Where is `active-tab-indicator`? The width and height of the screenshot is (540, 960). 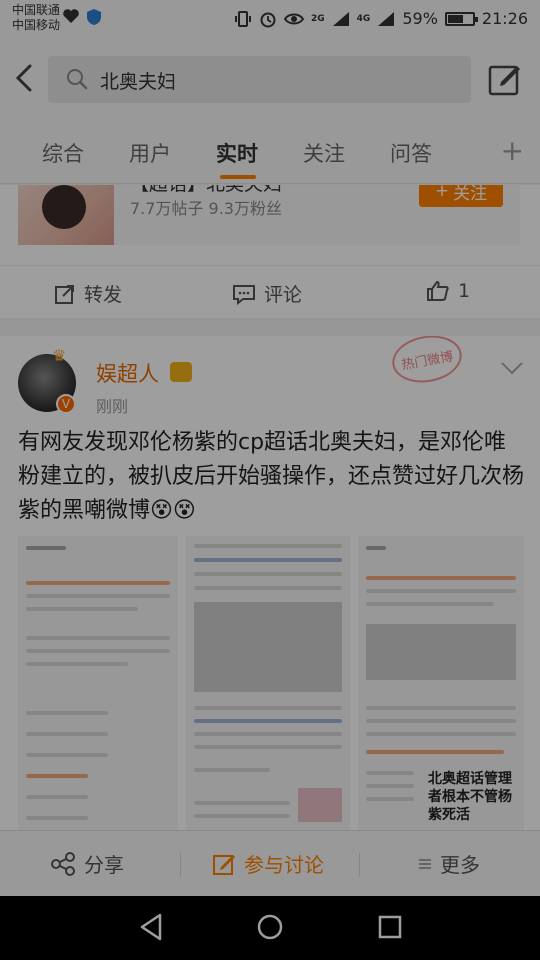 active-tab-indicator is located at coordinates (238, 177).